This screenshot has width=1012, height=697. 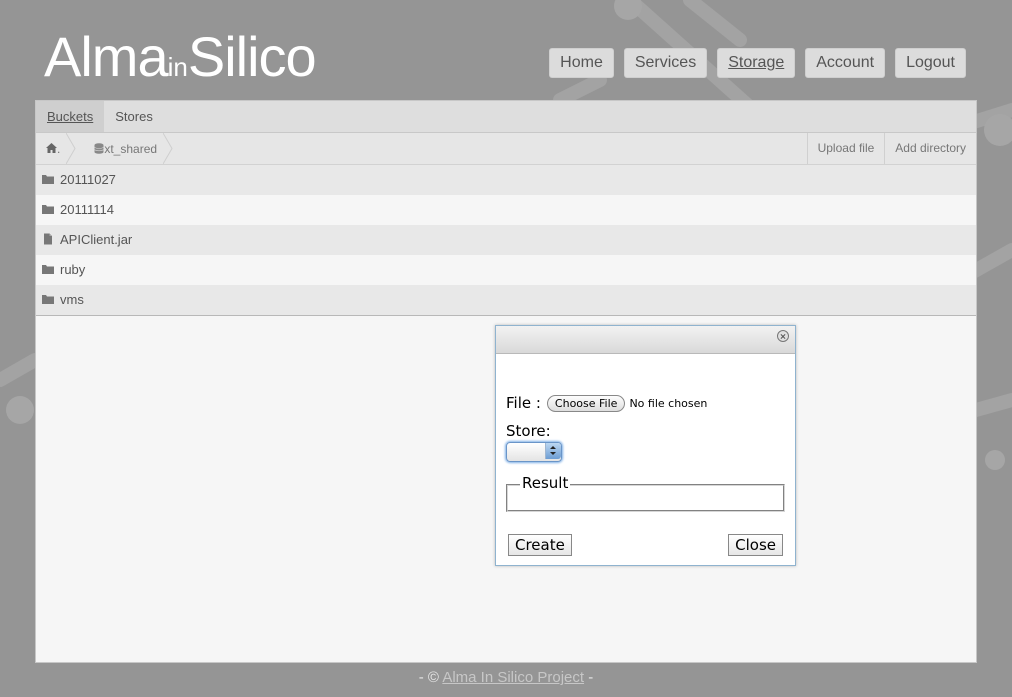 I want to click on logo-part-silico: Silico, so click(x=252, y=56).